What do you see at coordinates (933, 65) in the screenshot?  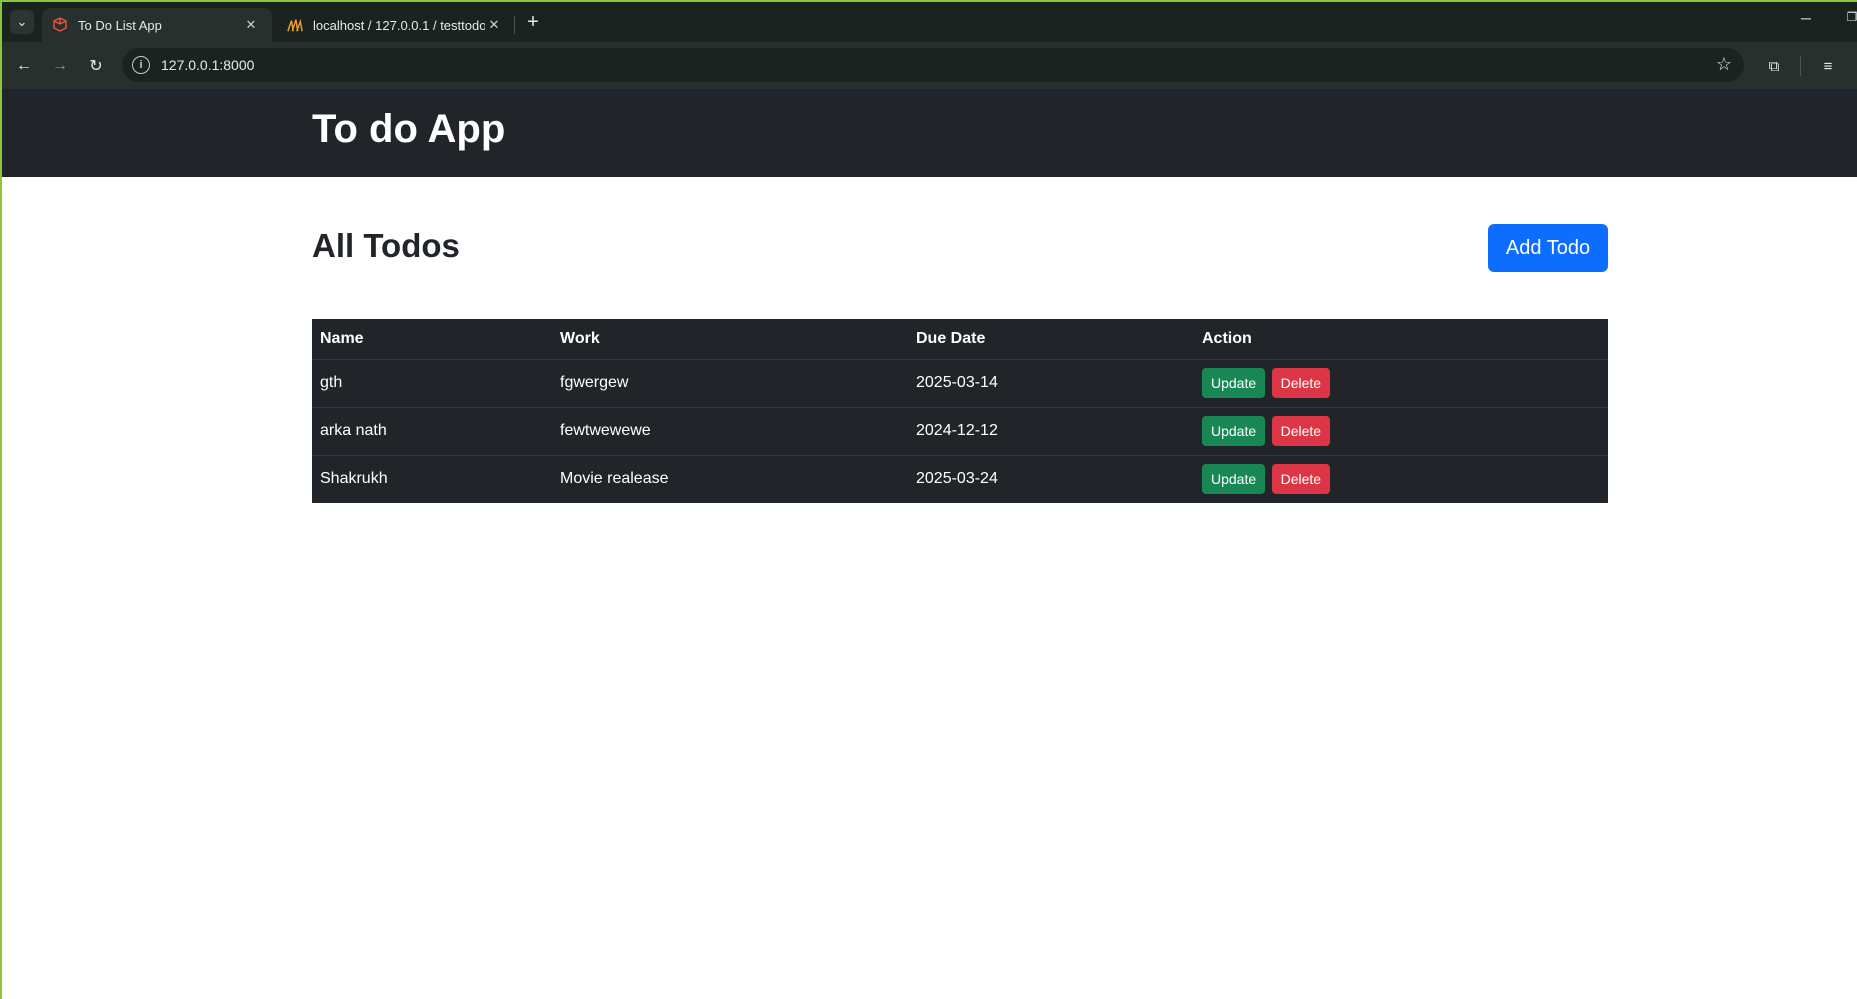 I see `address-bar: i 127.0.0.1:8000 ☆` at bounding box center [933, 65].